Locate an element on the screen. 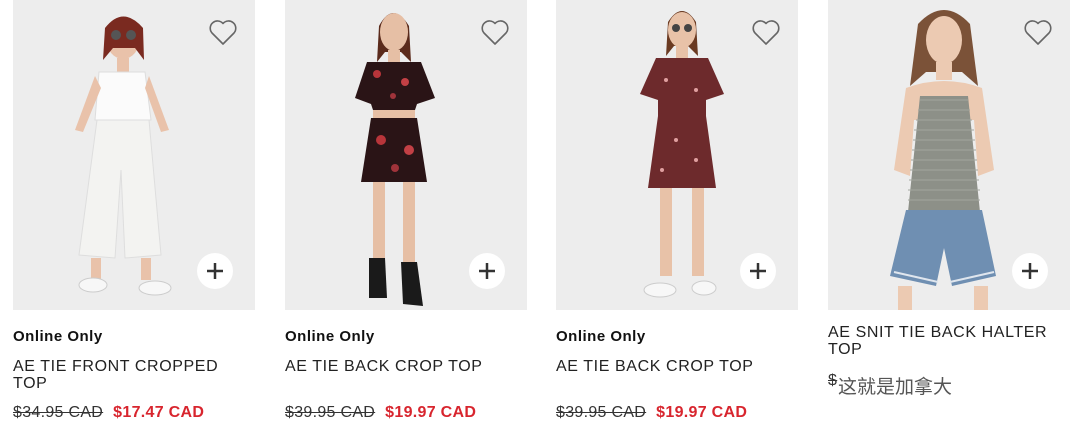 This screenshot has width=1080, height=430. original-price: $34.95 CAD is located at coordinates (58, 412).